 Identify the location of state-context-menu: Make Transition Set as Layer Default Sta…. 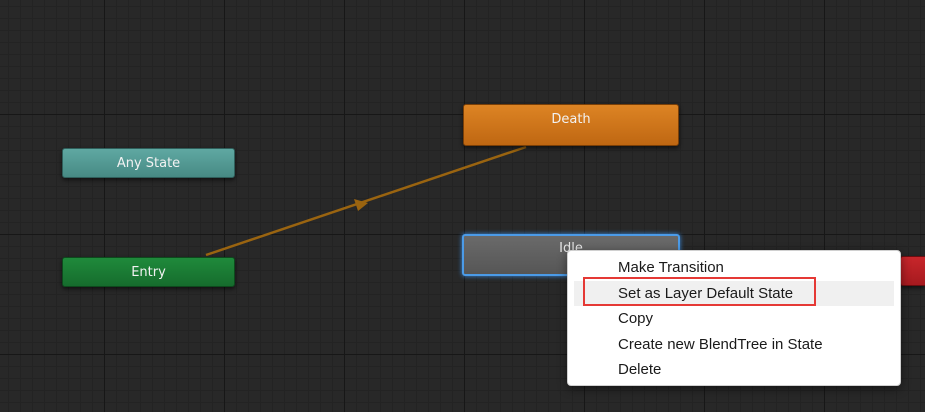
(734, 318).